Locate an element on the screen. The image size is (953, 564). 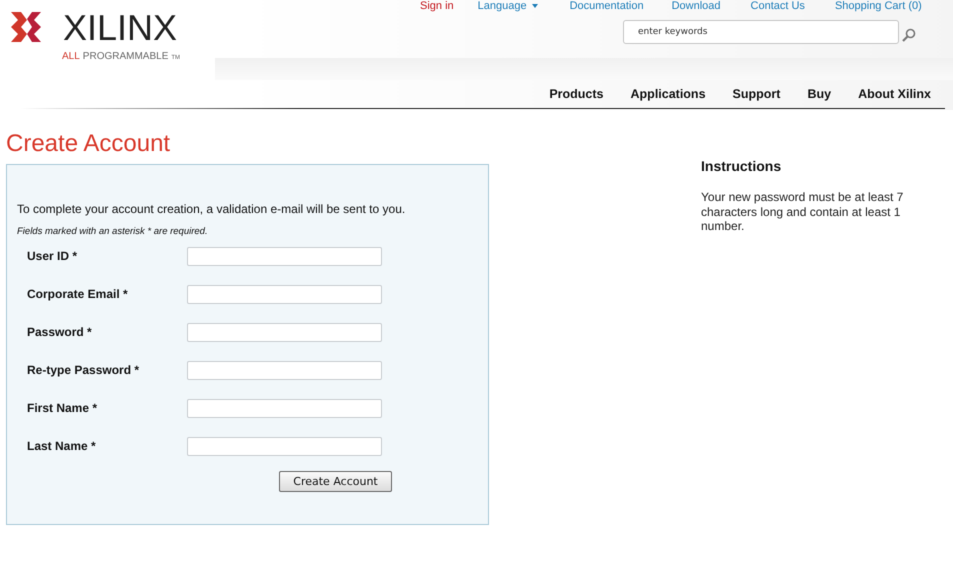
nav-item: Support is located at coordinates (743, 94).